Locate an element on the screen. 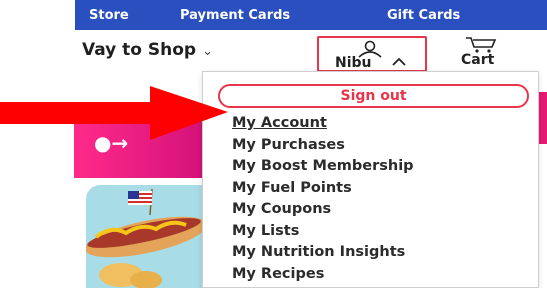  menu-item-my-recipes: My Recipes is located at coordinates (323, 275).